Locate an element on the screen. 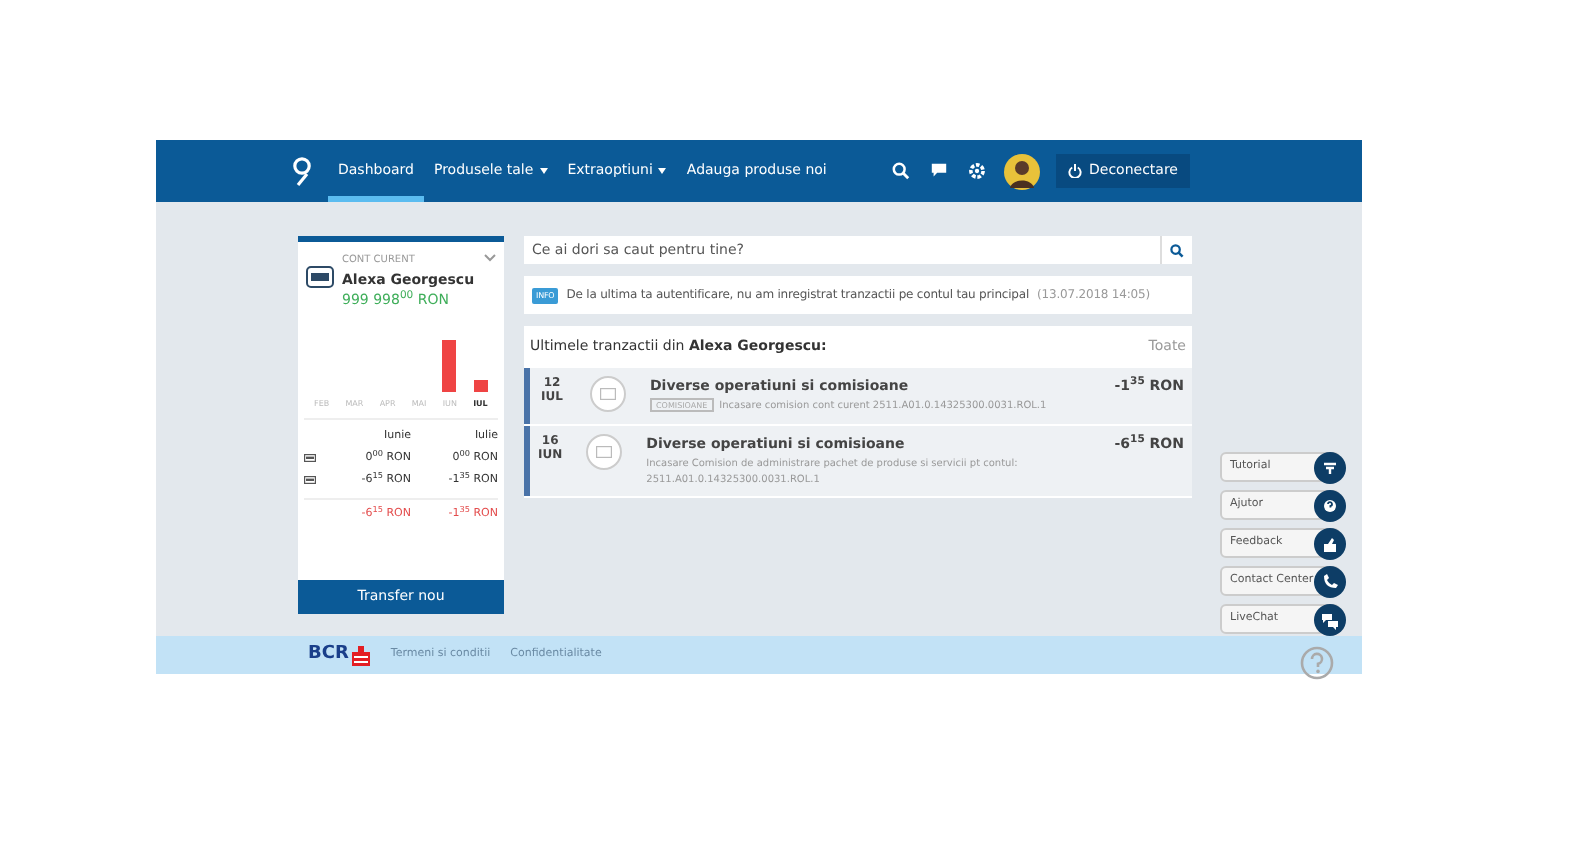 This screenshot has height=848, width=1570. bank-logo-icon is located at coordinates (361, 655).